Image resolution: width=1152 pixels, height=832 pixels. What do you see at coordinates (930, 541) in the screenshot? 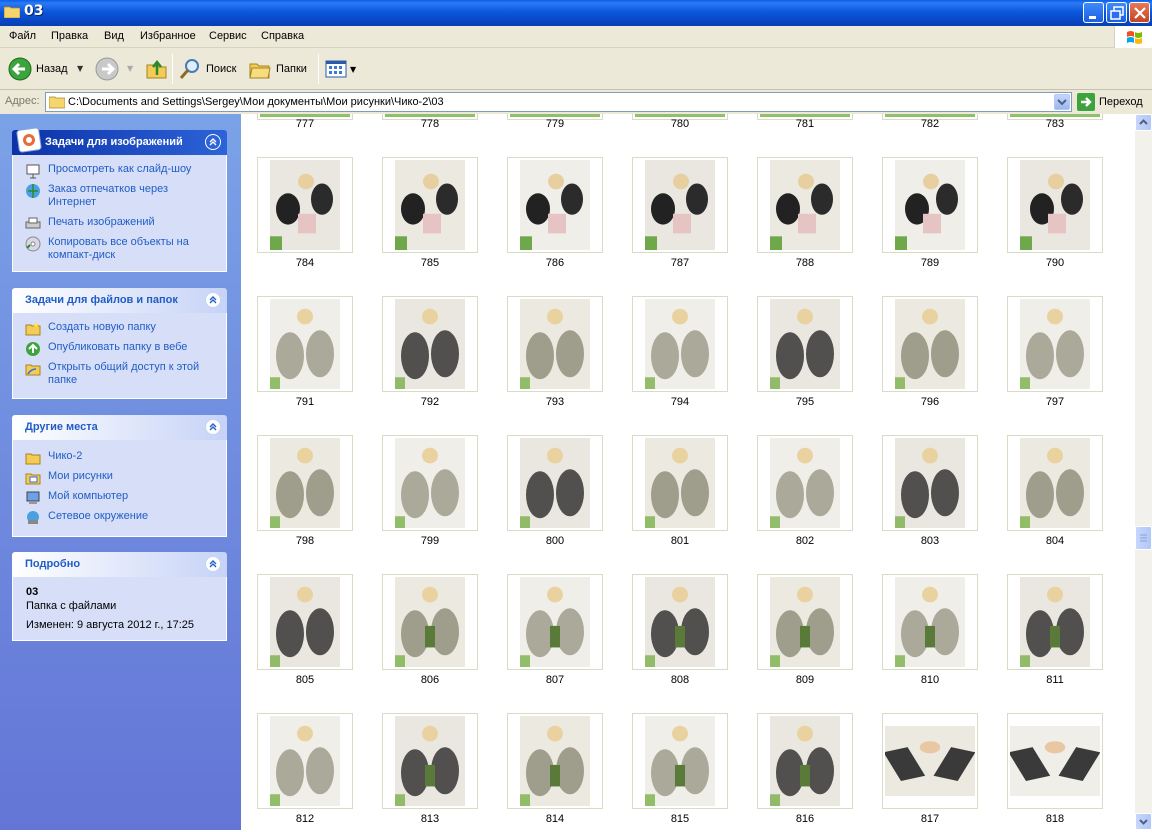
I see `file-name: 803` at bounding box center [930, 541].